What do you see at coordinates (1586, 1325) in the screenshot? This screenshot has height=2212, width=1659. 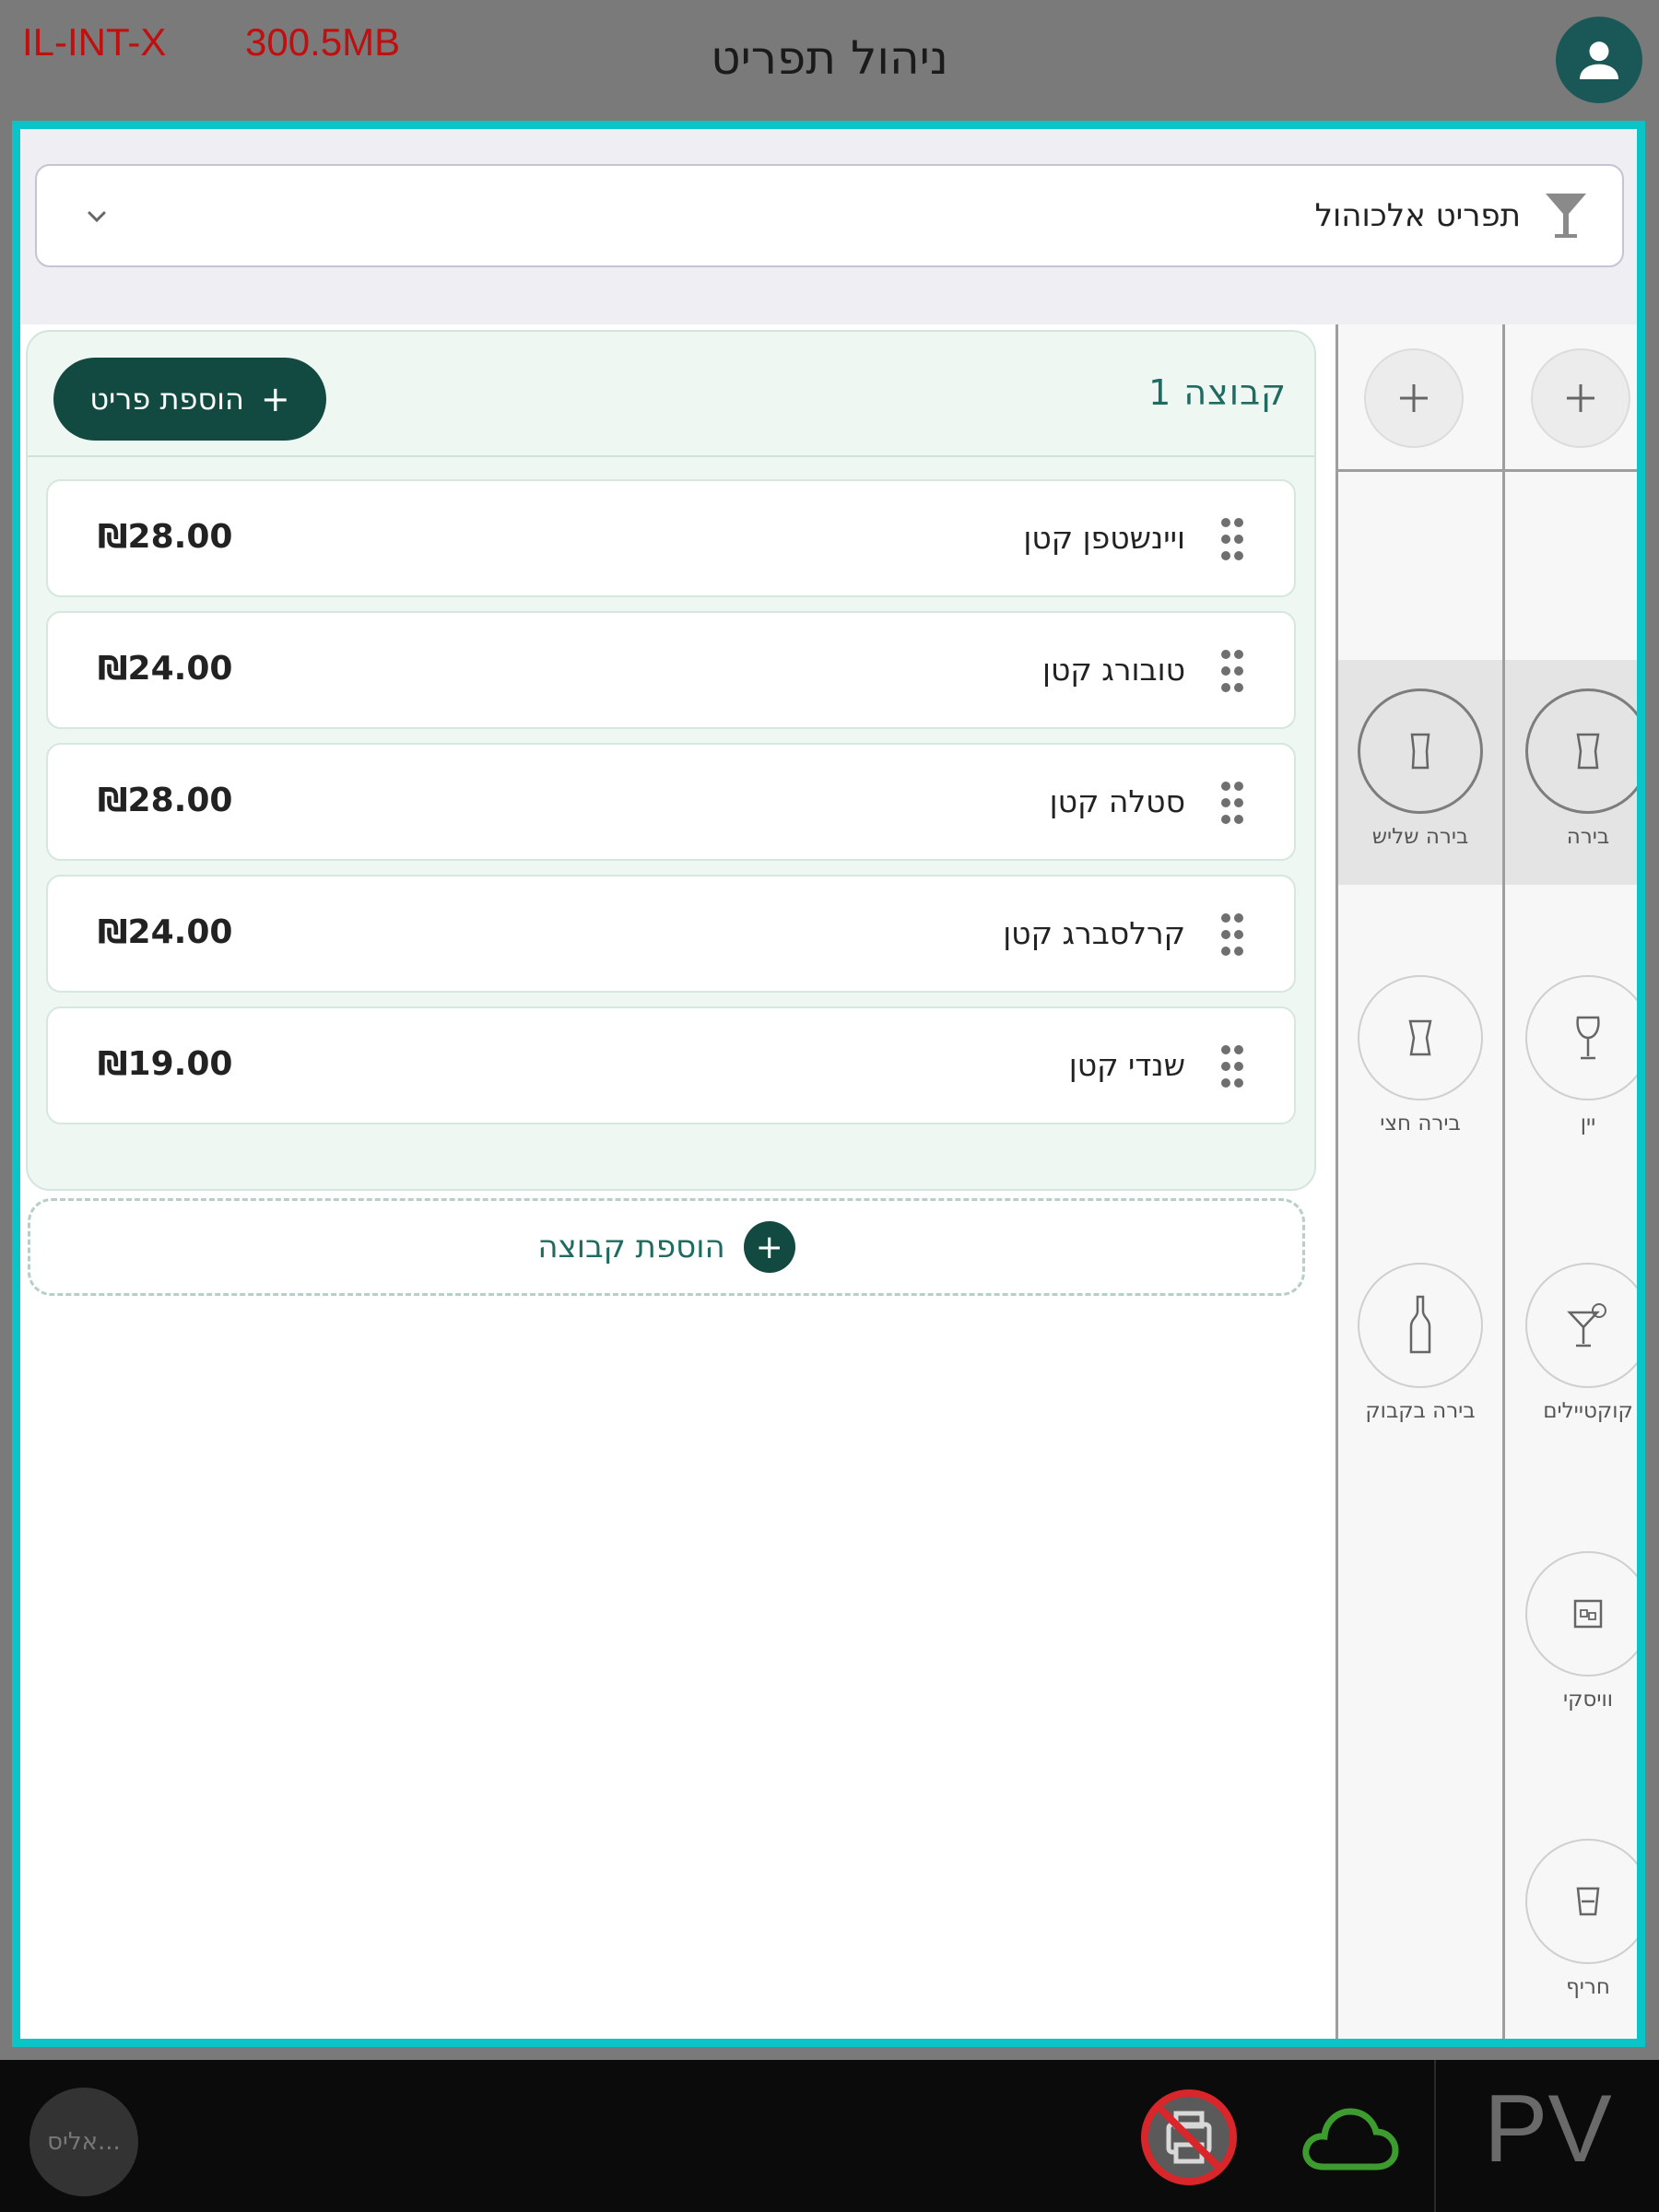 I see `cocktail-icon` at bounding box center [1586, 1325].